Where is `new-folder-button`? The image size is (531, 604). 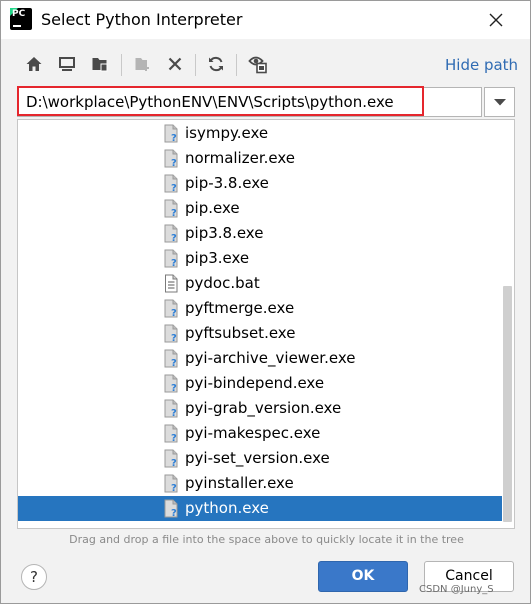 new-folder-button is located at coordinates (143, 64).